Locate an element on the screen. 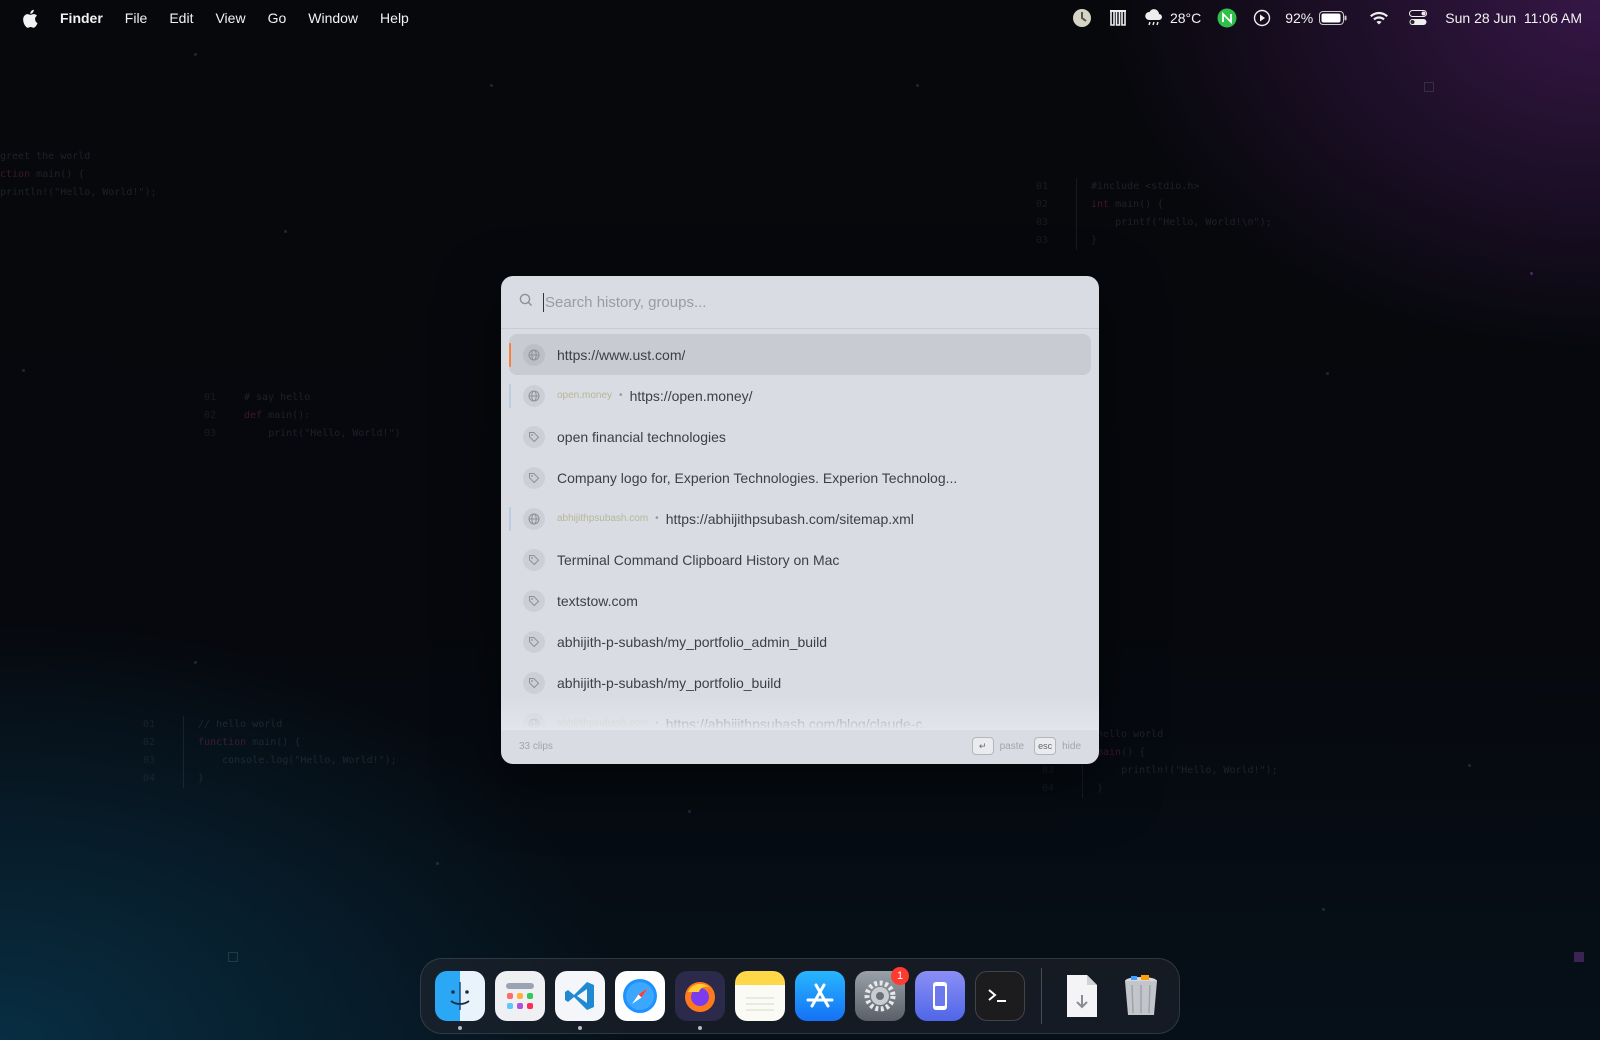 The height and width of the screenshot is (1040, 1600). enter-key-icon: ↵ is located at coordinates (982, 746).